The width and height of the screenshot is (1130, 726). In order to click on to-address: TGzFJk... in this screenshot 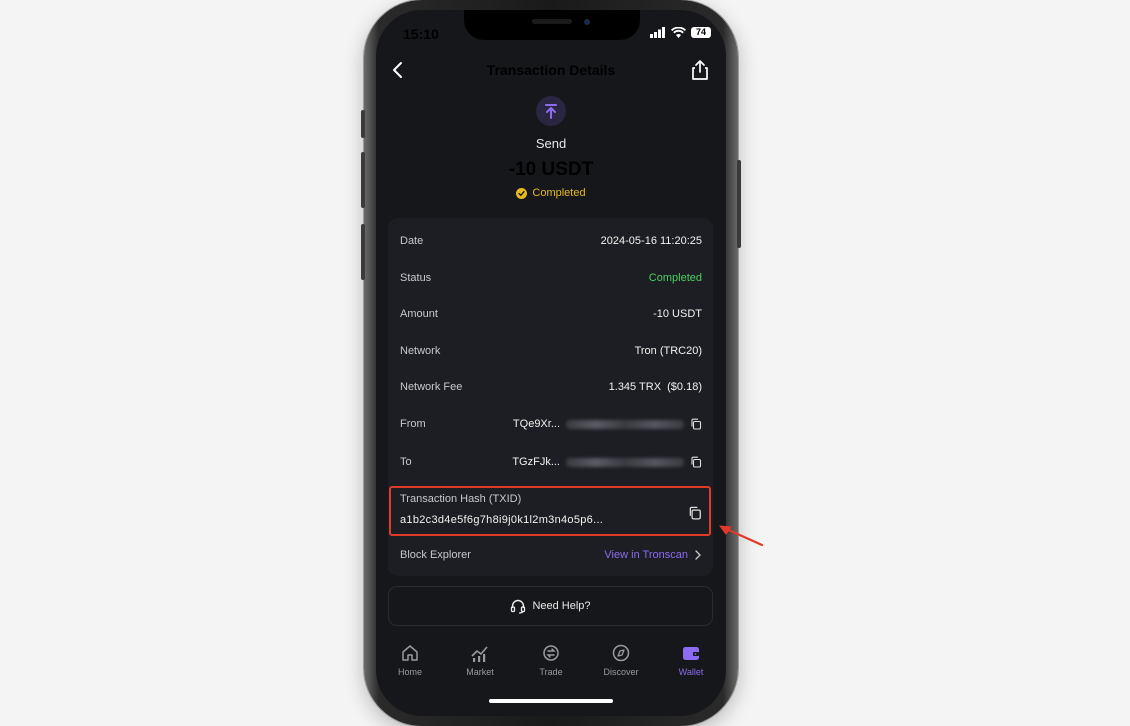, I will do `click(607, 462)`.